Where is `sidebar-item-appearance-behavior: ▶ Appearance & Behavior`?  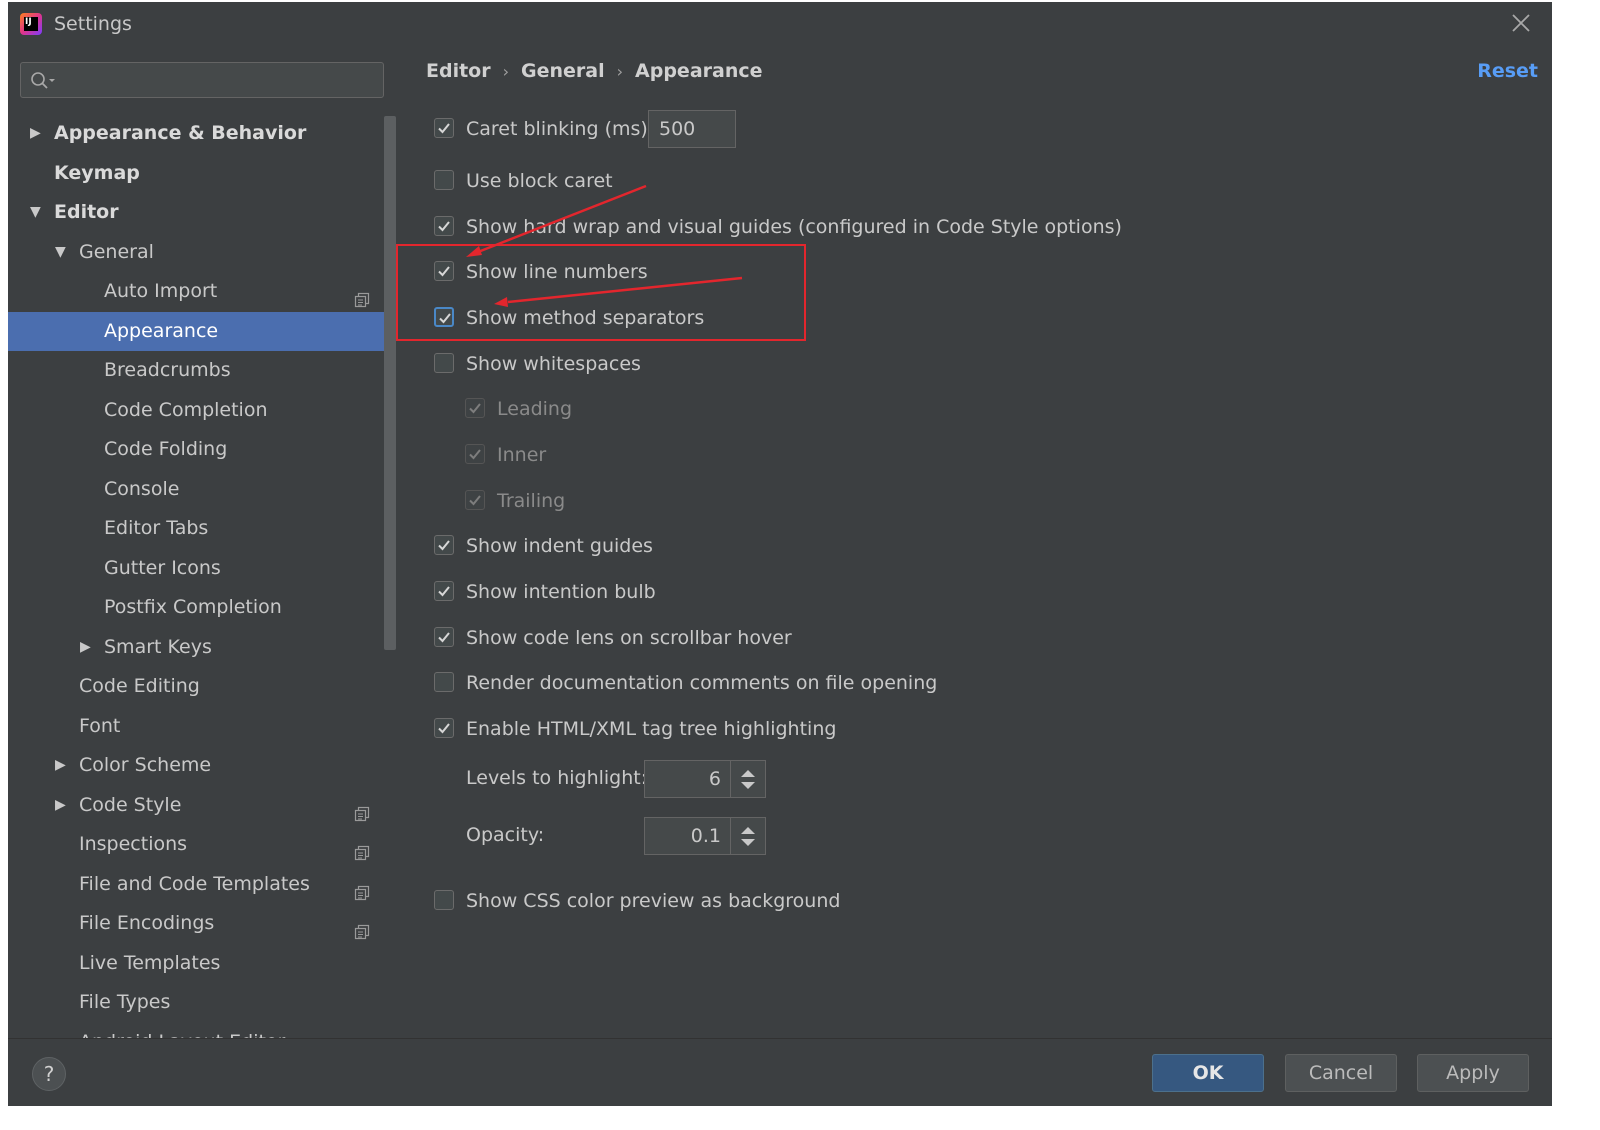
sidebar-item-appearance-behavior: ▶ Appearance & Behavior is located at coordinates (198, 134).